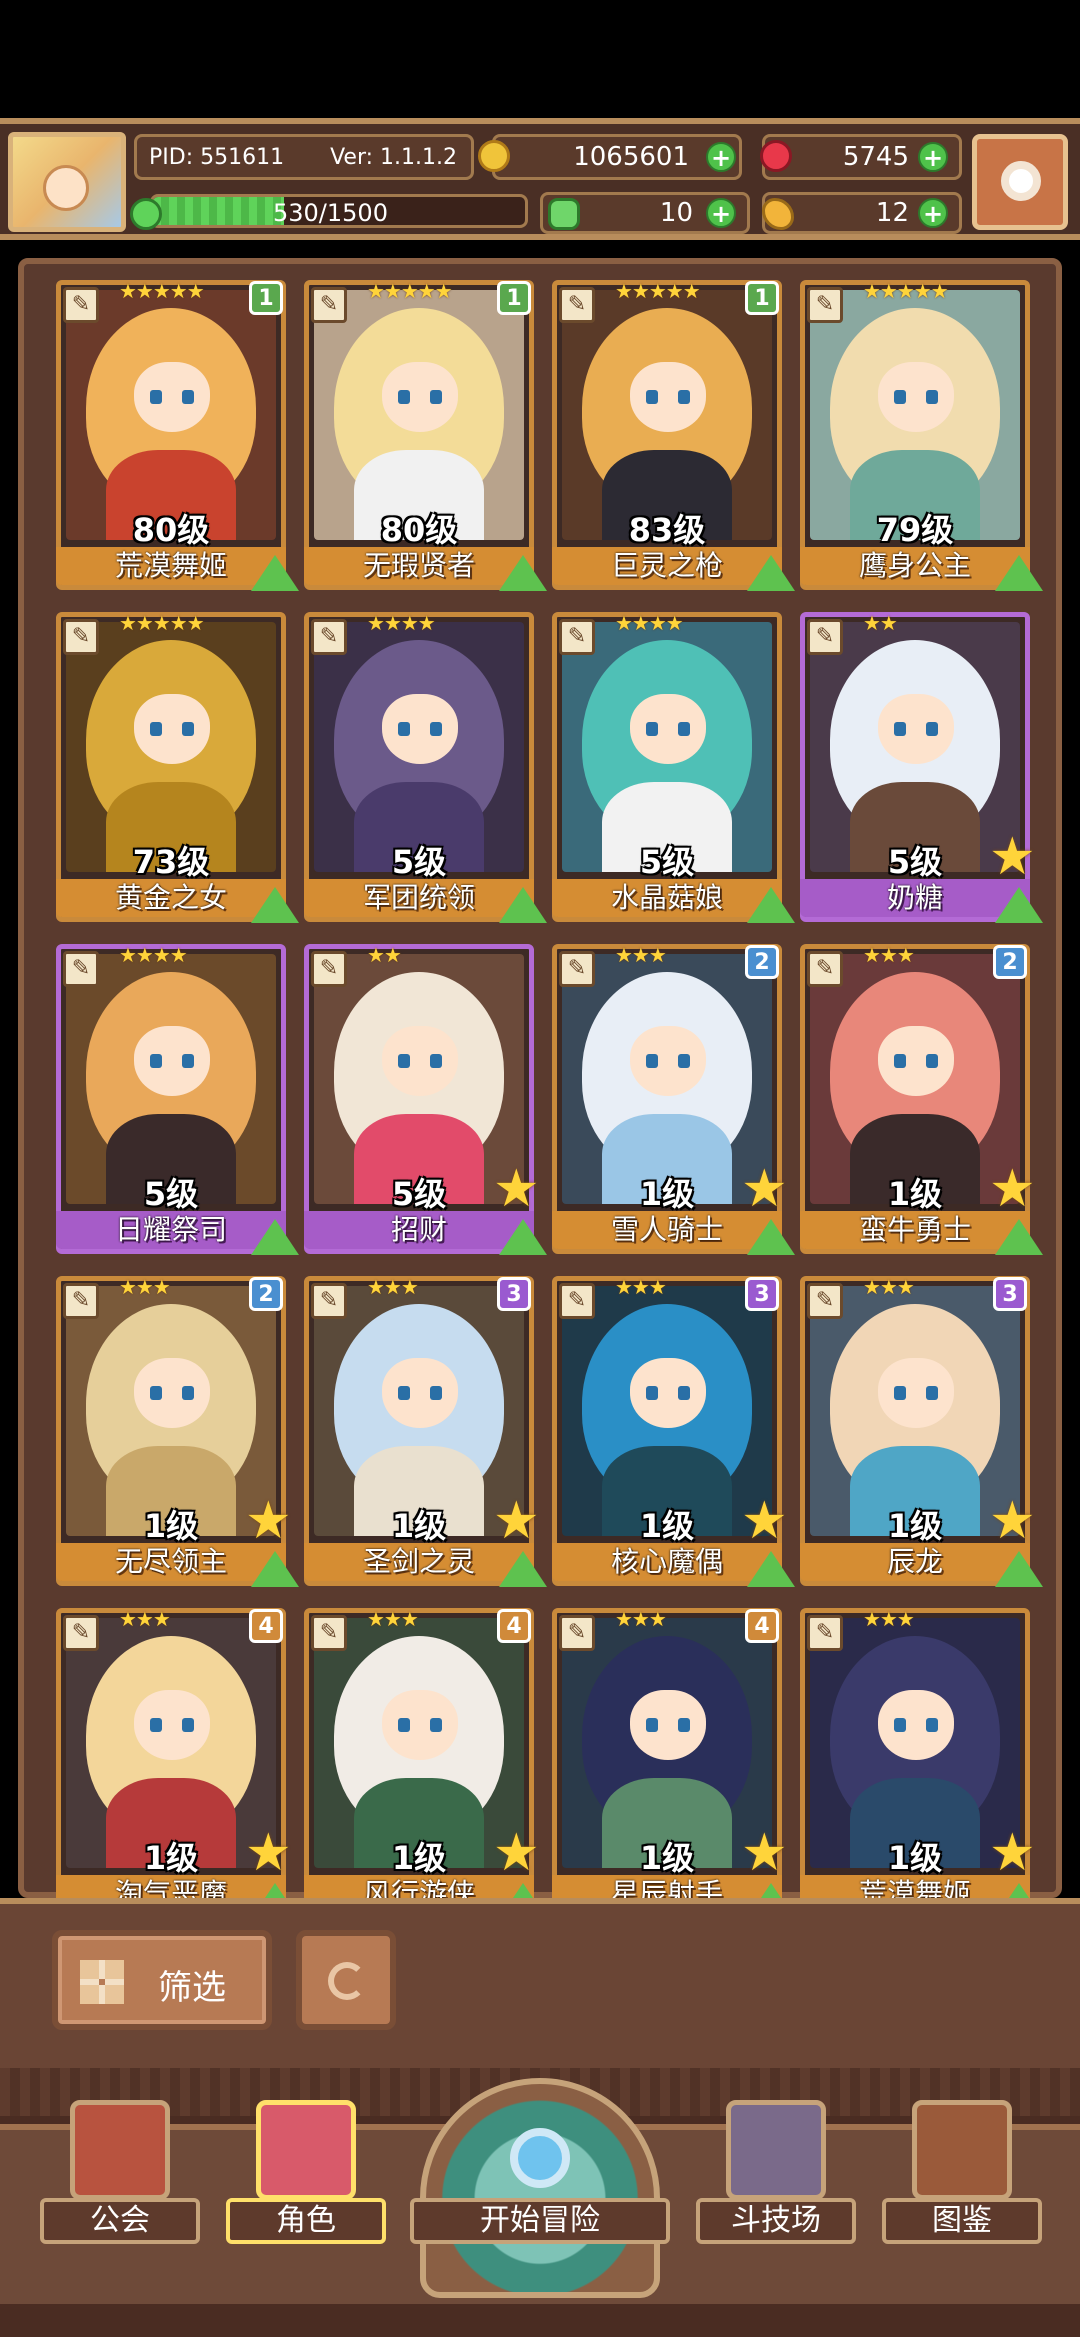 Image resolution: width=1080 pixels, height=2337 pixels. What do you see at coordinates (494, 156) in the screenshot?
I see `gold-coin-icon` at bounding box center [494, 156].